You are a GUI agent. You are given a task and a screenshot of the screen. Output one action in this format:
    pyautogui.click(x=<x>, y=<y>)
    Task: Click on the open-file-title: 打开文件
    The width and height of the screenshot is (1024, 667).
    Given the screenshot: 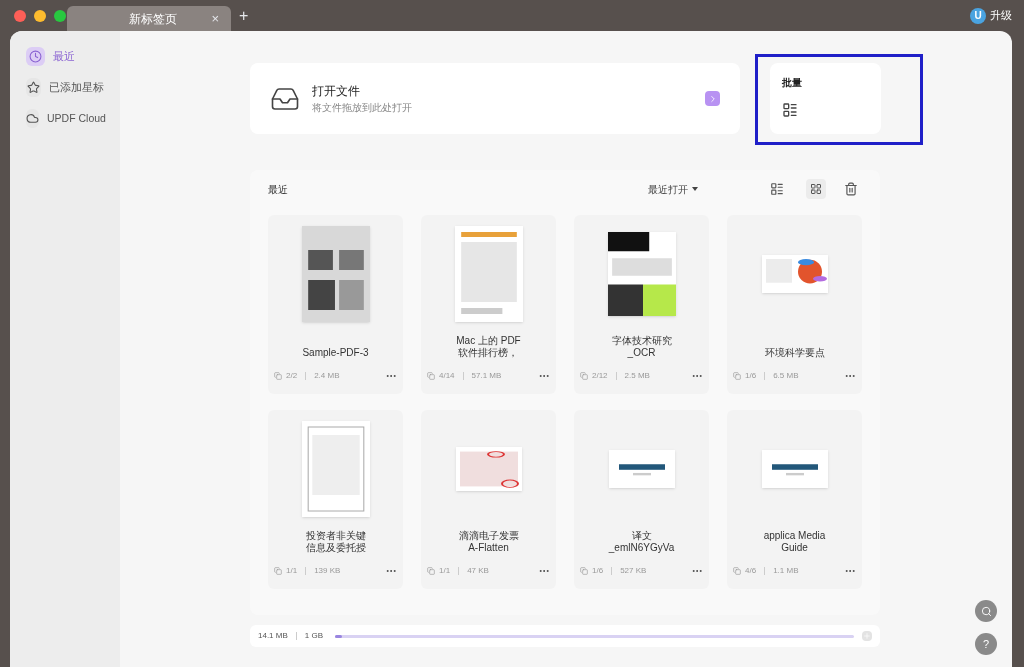 What is the action you would take?
    pyautogui.click(x=336, y=91)
    